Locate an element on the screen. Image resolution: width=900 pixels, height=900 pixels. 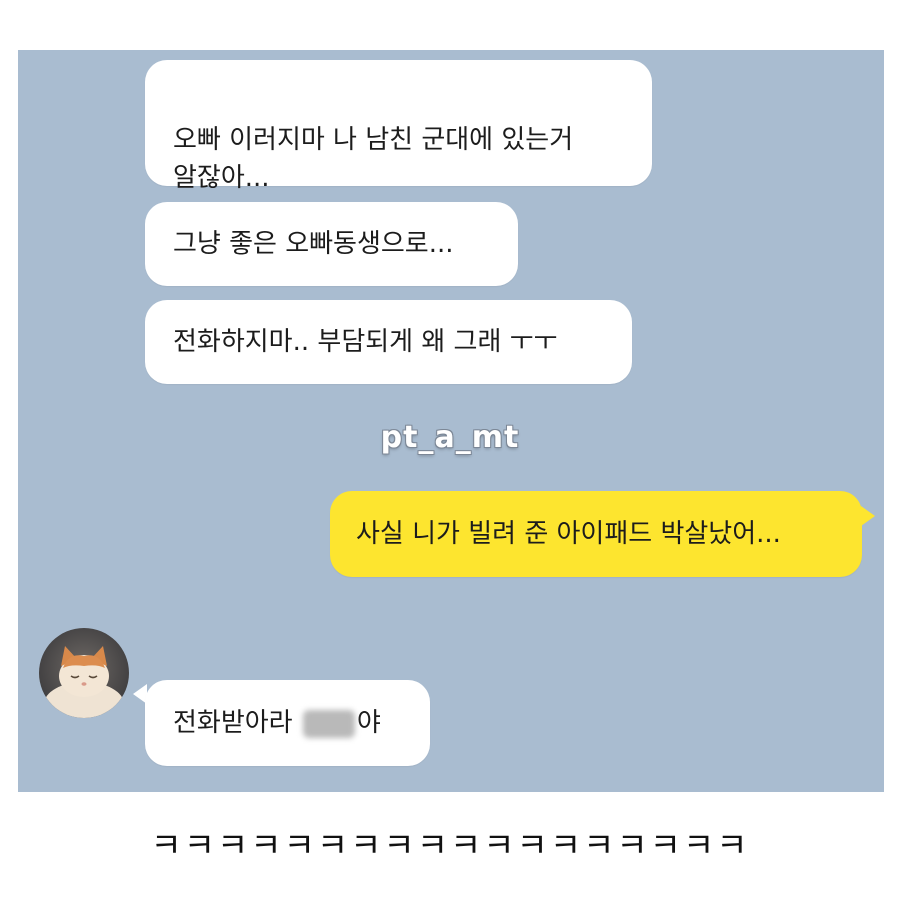
cat-avatar-icon is located at coordinates (84, 673).